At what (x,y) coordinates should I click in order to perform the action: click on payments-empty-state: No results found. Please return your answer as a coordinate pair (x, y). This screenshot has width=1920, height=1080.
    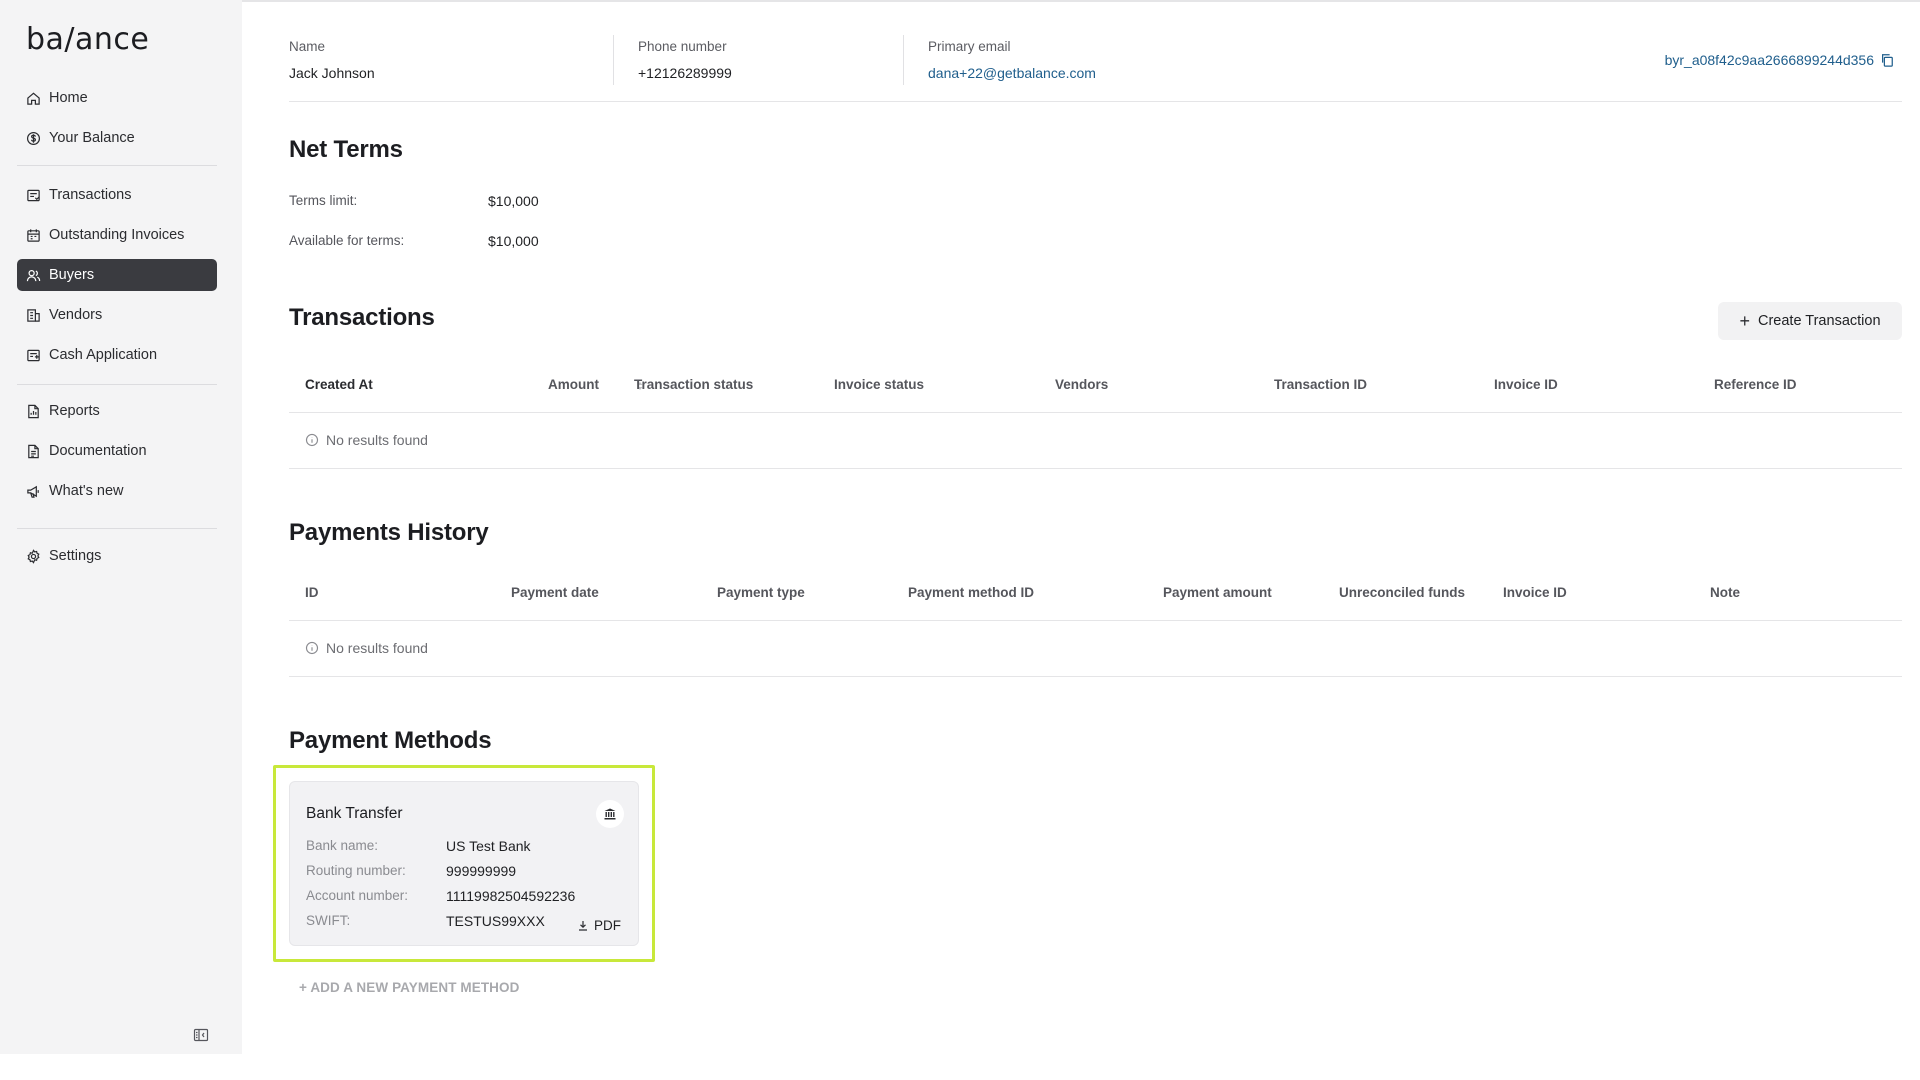
    Looking at the image, I should click on (366, 648).